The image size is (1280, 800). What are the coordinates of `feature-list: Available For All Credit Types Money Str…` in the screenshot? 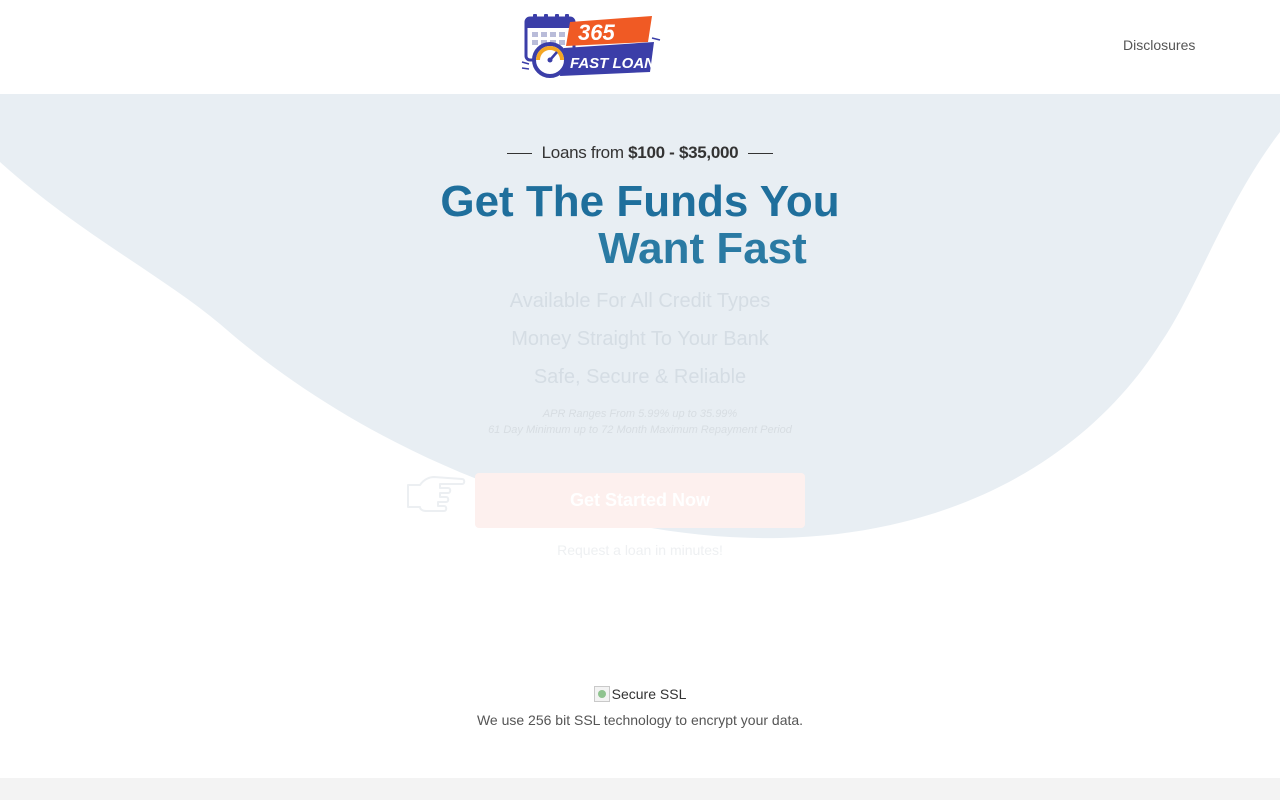 It's located at (640, 339).